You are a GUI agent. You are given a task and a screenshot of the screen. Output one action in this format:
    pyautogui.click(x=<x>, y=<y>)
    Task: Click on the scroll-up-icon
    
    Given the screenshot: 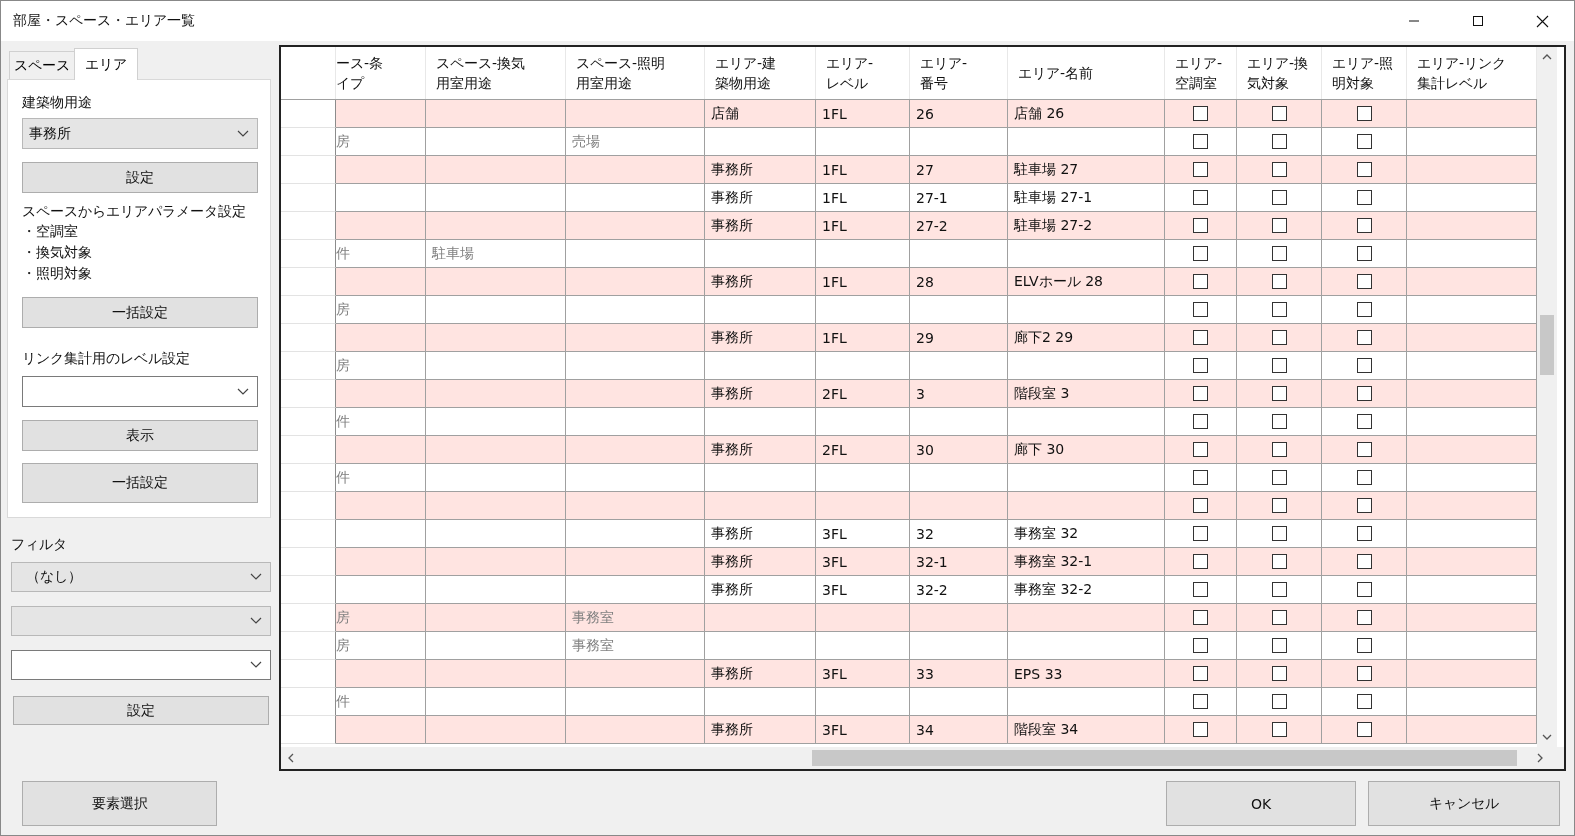 What is the action you would take?
    pyautogui.click(x=1547, y=56)
    